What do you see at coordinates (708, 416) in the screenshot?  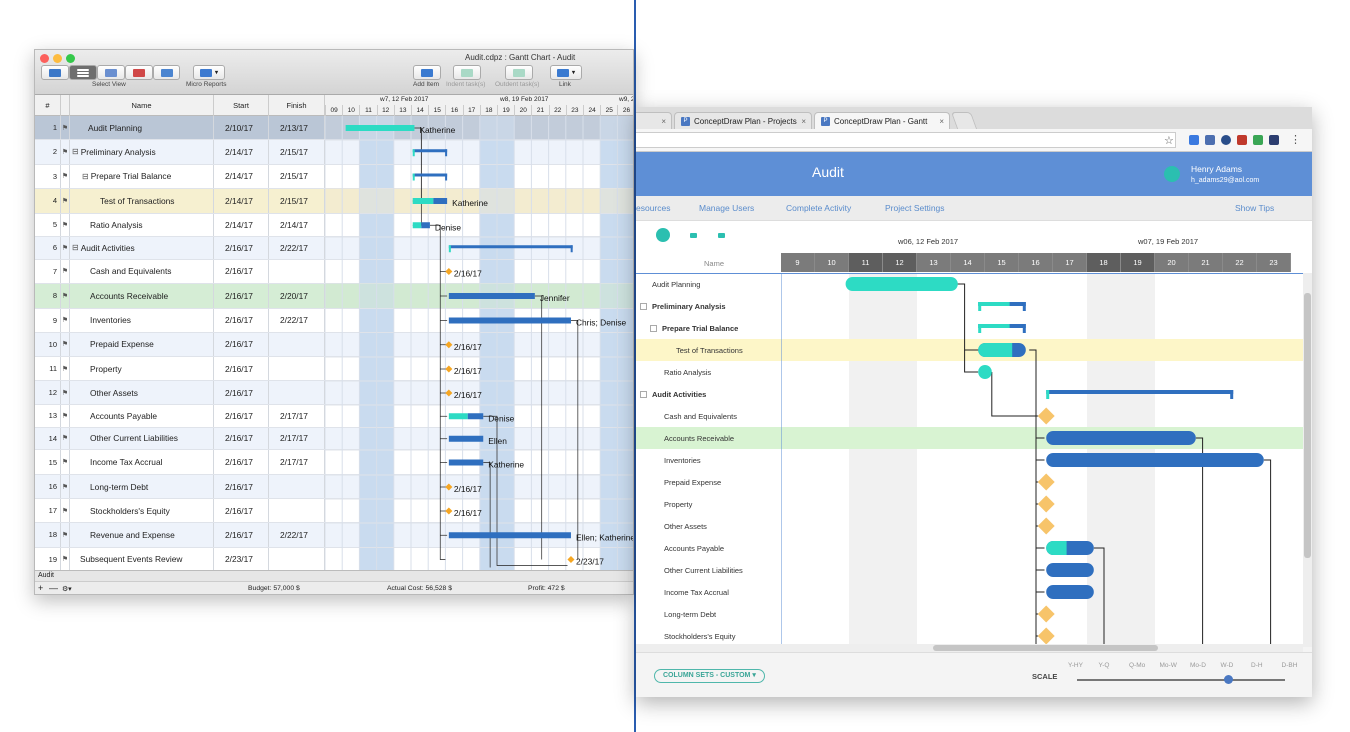 I see `task-row: Cash and Equivalents` at bounding box center [708, 416].